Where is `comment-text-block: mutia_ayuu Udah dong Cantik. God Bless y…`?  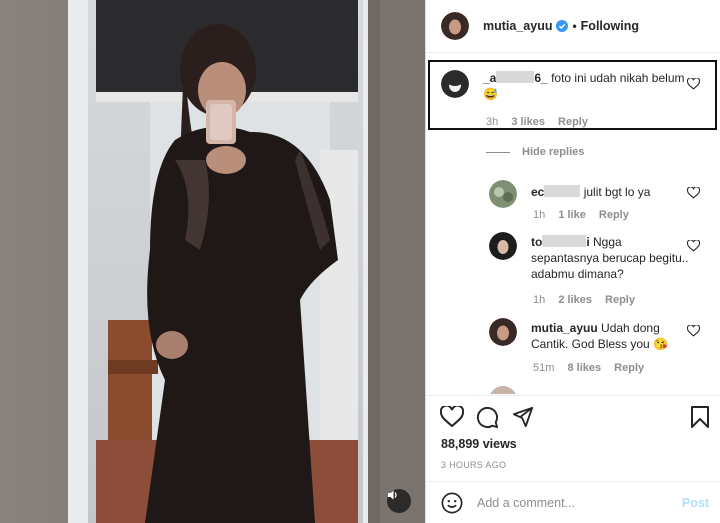
comment-text-block: mutia_ayuu Udah dong Cantik. God Bless y… is located at coordinates (610, 335).